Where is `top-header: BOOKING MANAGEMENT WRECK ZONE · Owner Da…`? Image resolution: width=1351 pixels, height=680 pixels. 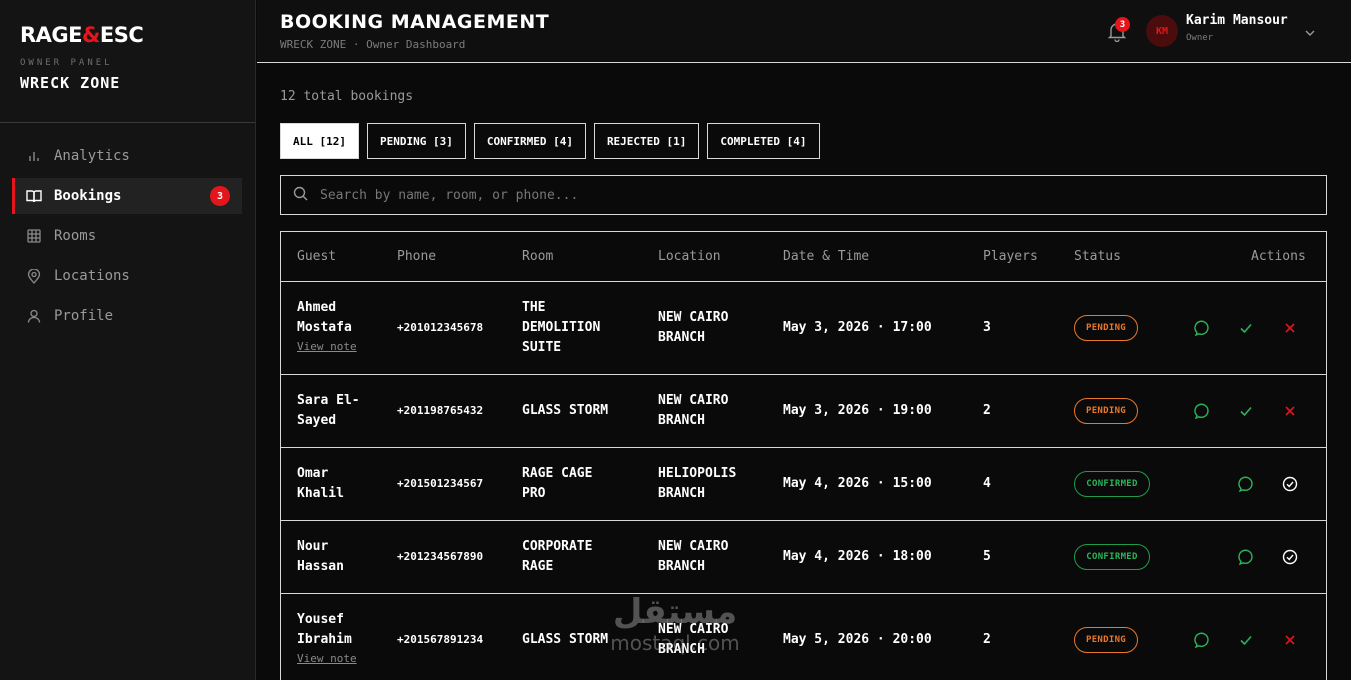
top-header: BOOKING MANAGEMENT WRECK ZONE · Owner Da… is located at coordinates (804, 31).